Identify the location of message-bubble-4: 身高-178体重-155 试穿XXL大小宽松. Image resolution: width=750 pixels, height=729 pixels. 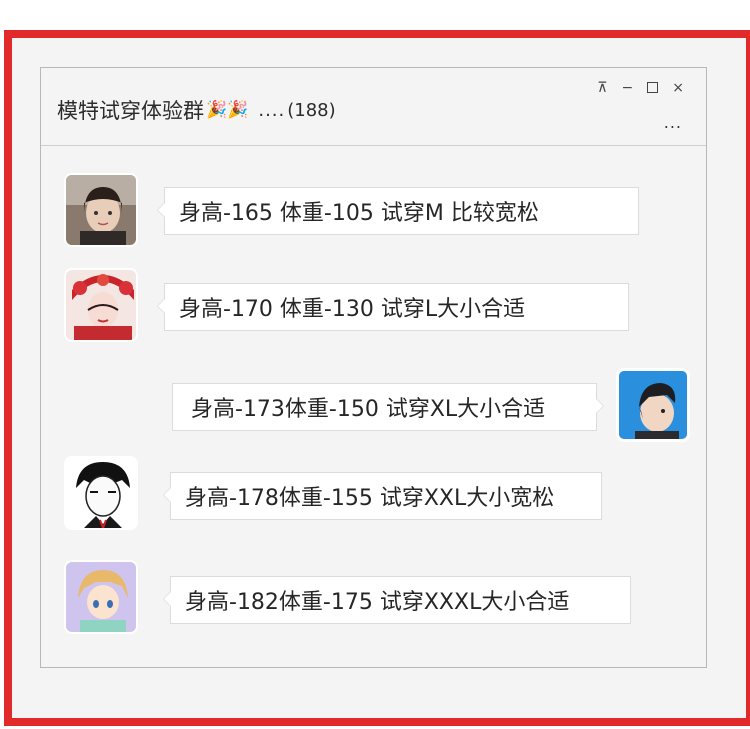
(382, 496).